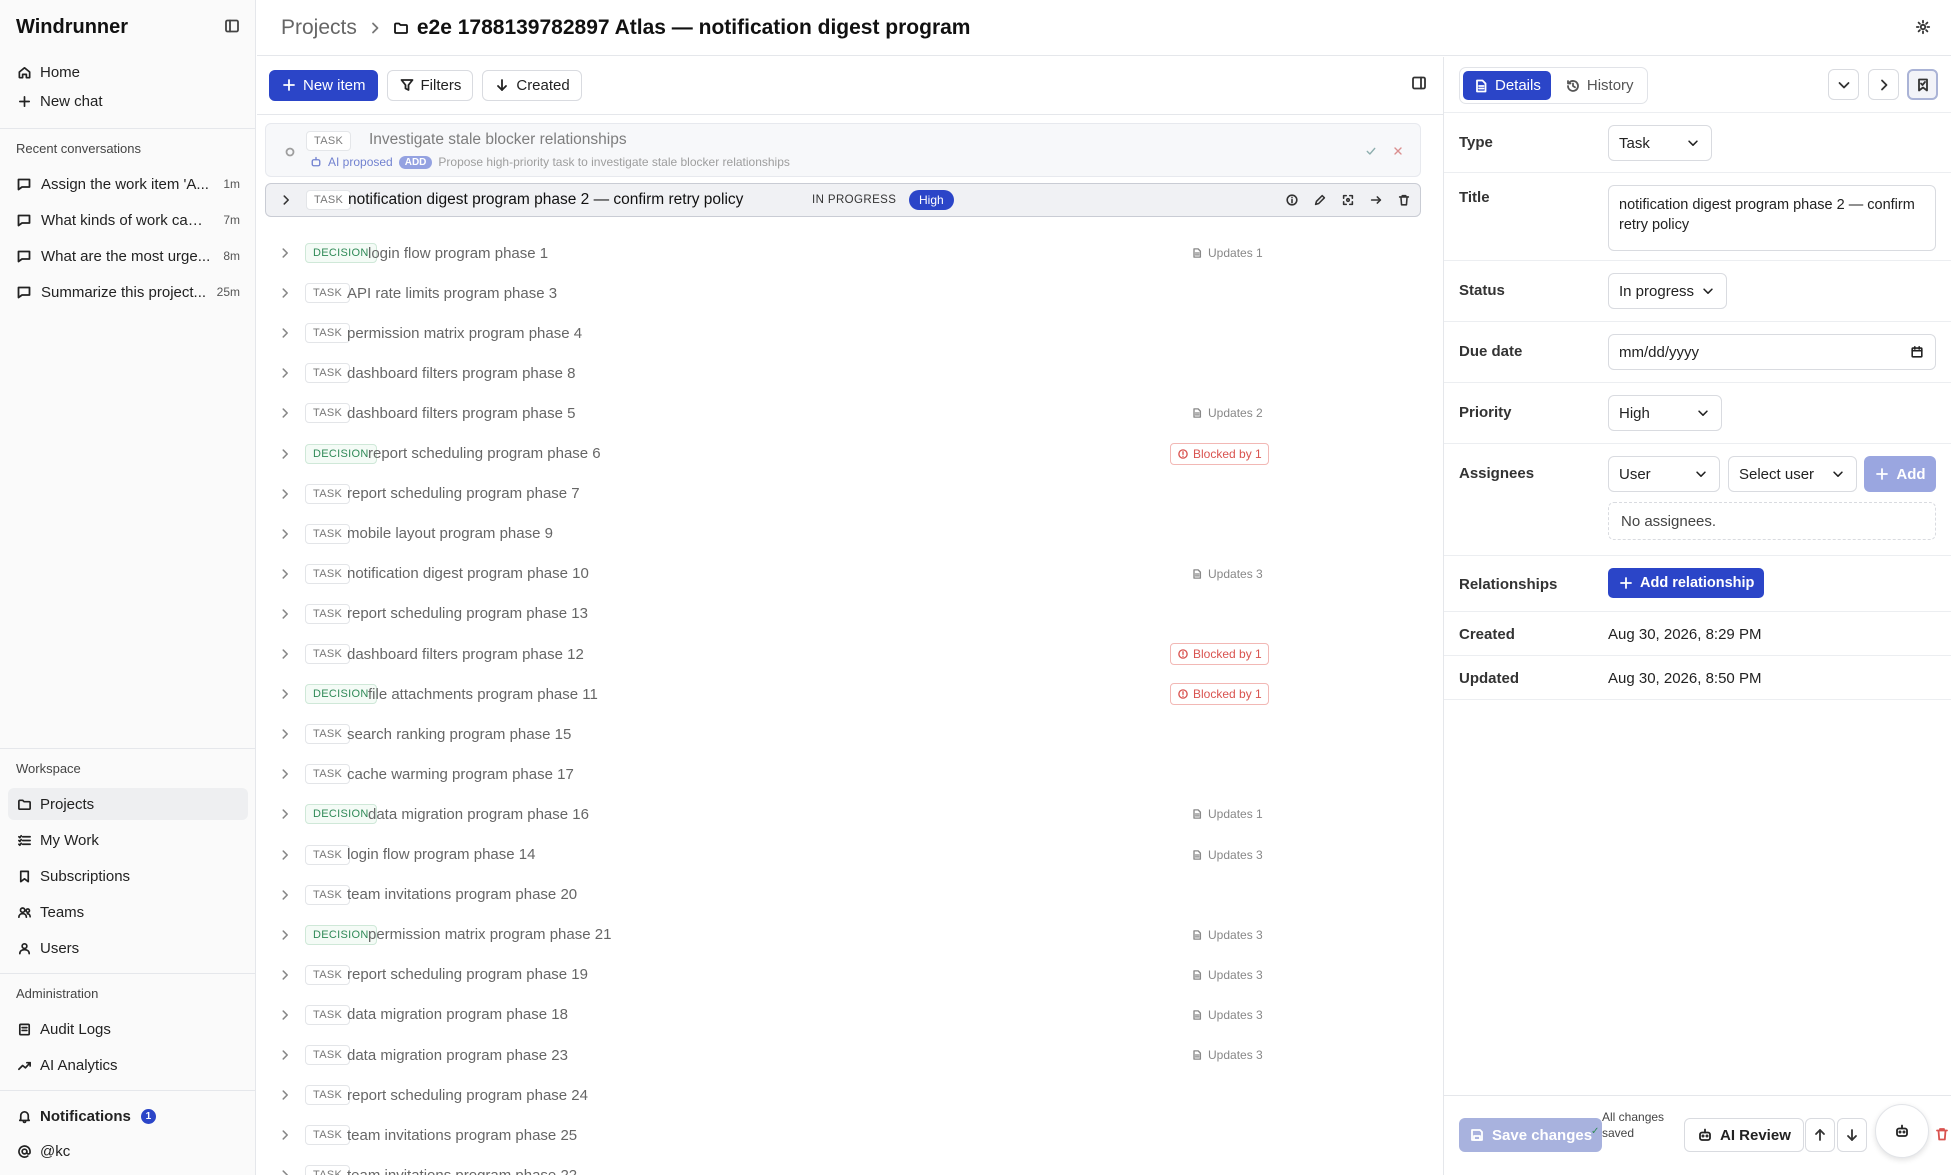  Describe the element at coordinates (1744, 1135) in the screenshot. I see `ai-review-button: AI Review` at that location.